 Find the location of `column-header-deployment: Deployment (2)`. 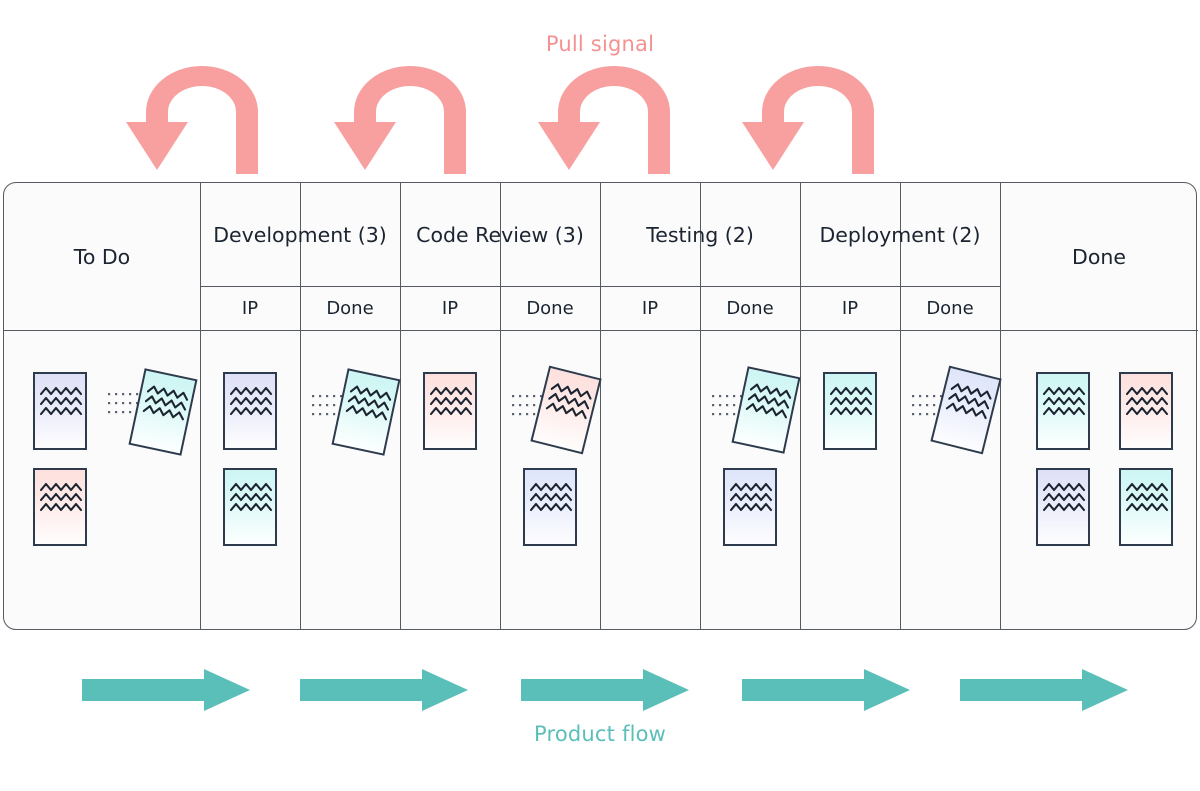

column-header-deployment: Deployment (2) is located at coordinates (900, 234).